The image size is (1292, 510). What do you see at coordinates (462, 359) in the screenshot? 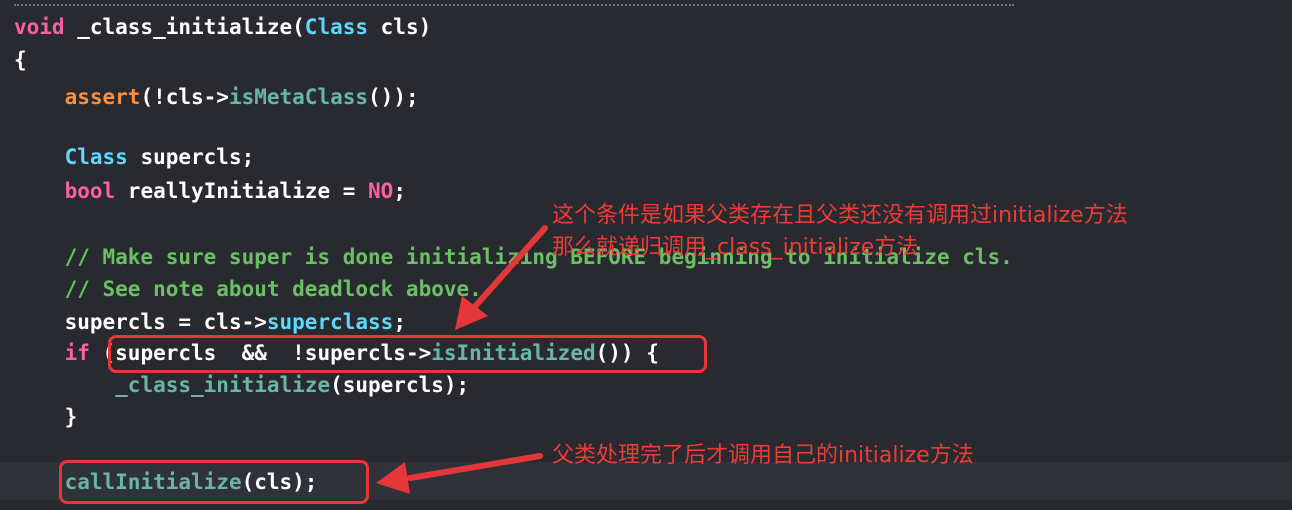
I see `annotation-arrows` at bounding box center [462, 359].